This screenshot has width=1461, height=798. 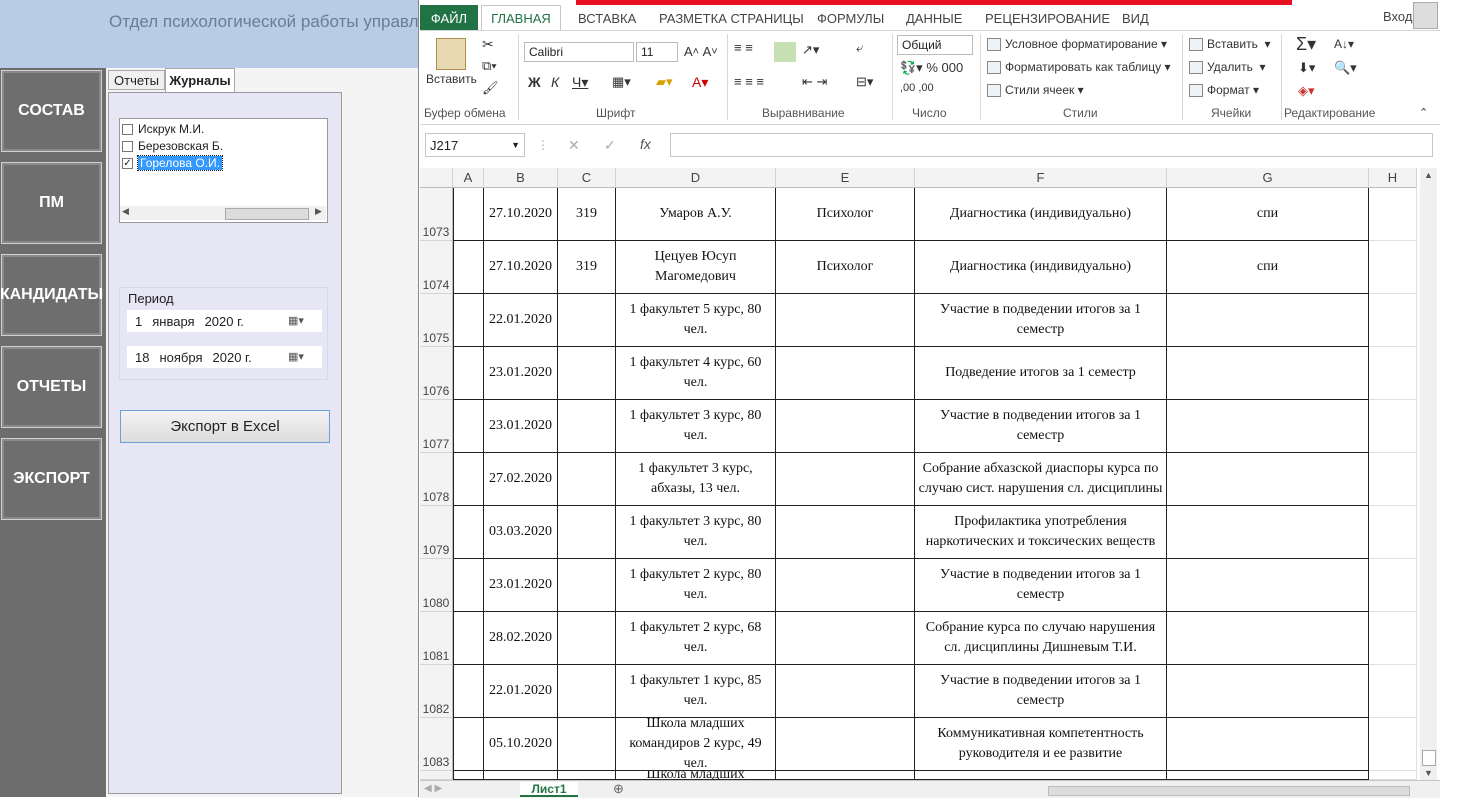 What do you see at coordinates (521, 479) in the screenshot?
I see `table-cell: 27.02.2020` at bounding box center [521, 479].